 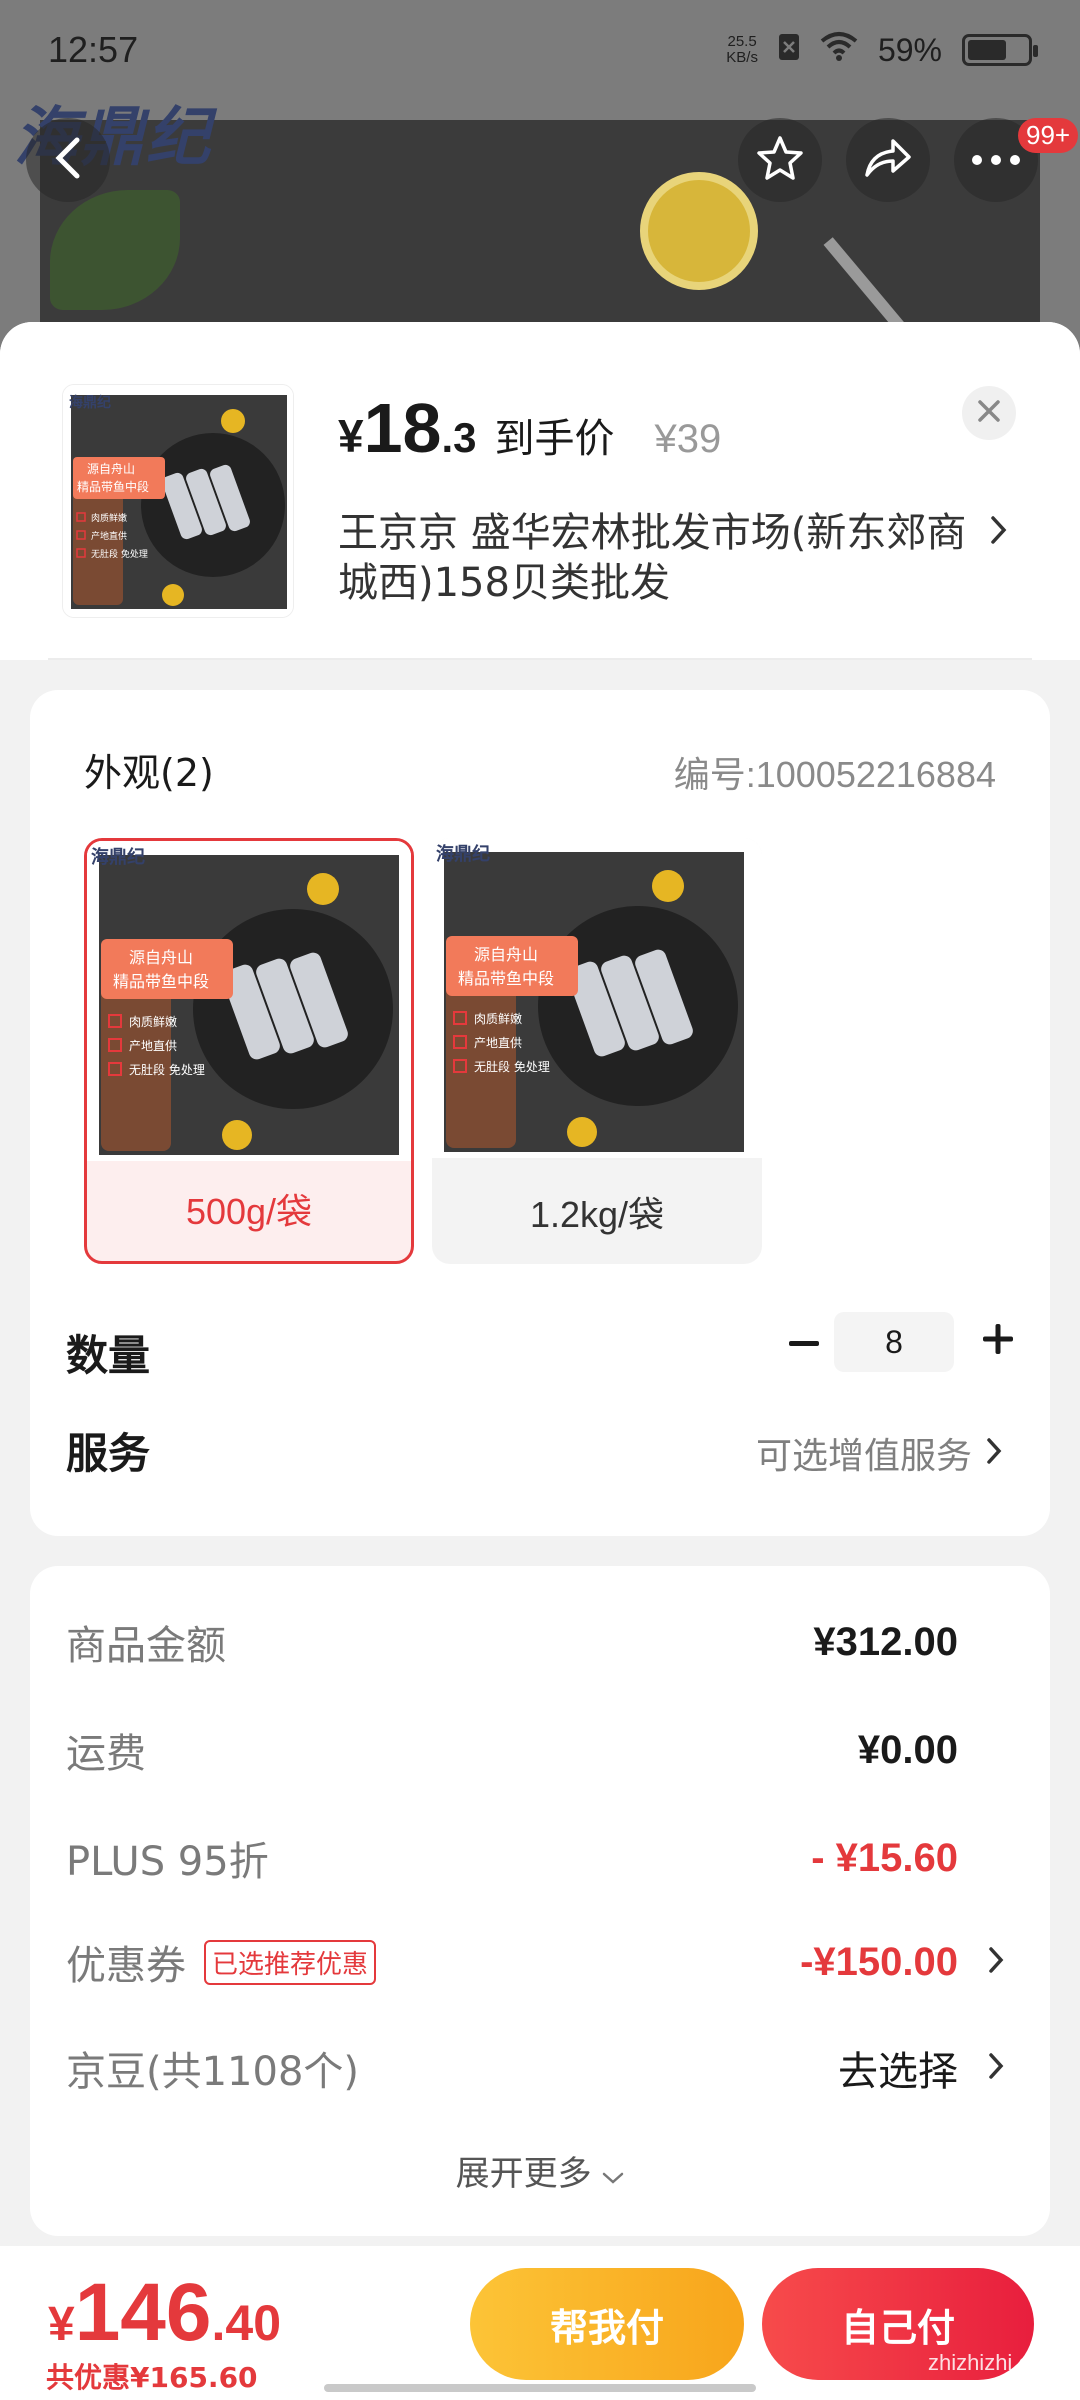 I want to click on expand-more-button: 展开更多, so click(x=540, y=2170).